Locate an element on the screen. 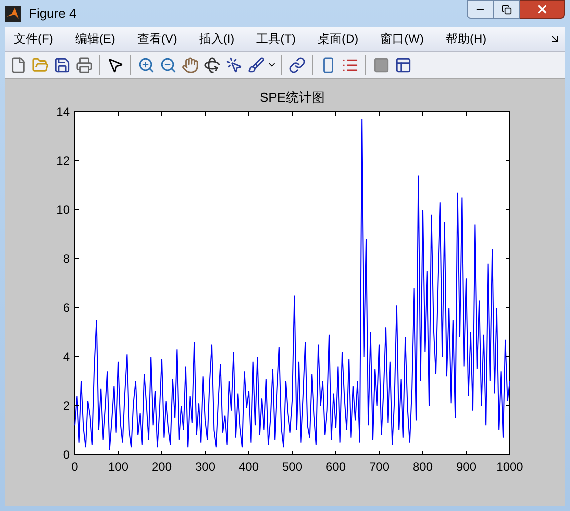 Image resolution: width=570 pixels, height=511 pixels. menu-item: 窗口(W) is located at coordinates (402, 39).